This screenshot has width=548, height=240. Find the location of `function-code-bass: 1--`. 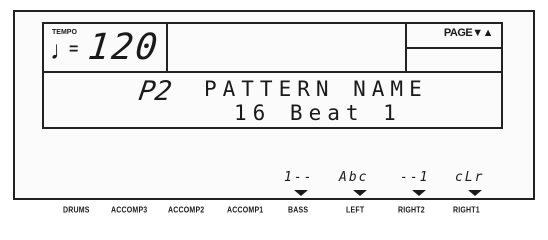

function-code-bass: 1-- is located at coordinates (299, 177).